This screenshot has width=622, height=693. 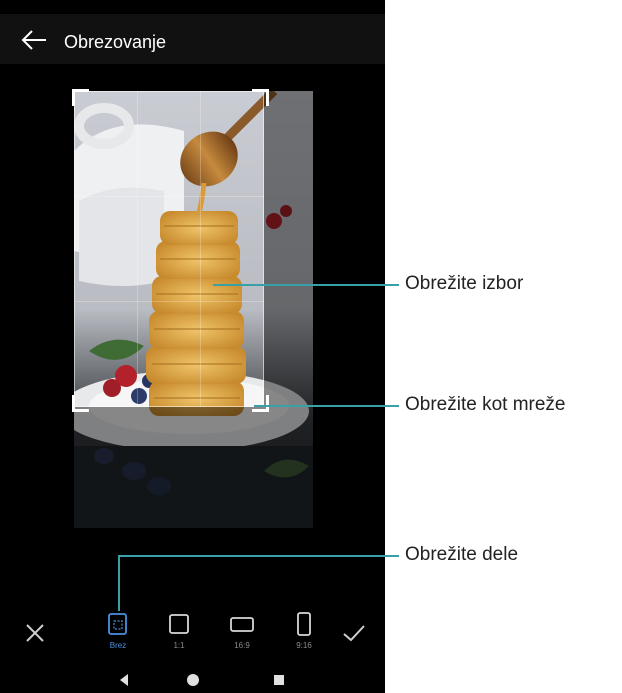 What do you see at coordinates (242, 634) in the screenshot?
I see `tool-ratio-16-9: 16:9` at bounding box center [242, 634].